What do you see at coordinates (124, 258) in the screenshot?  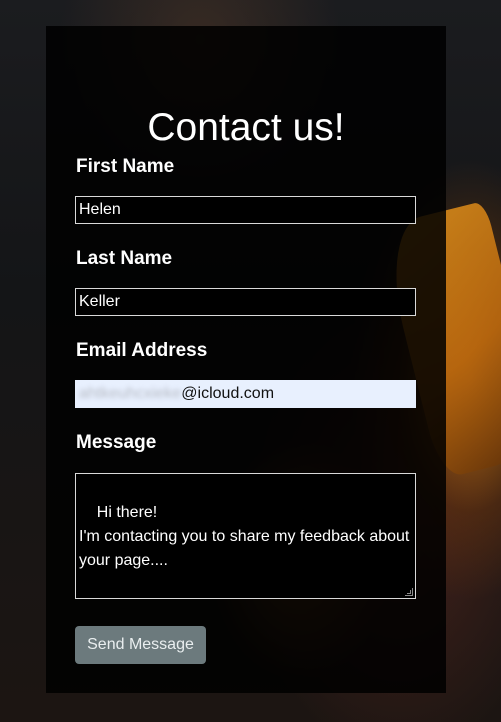 I see `last-name-label: Last Name` at bounding box center [124, 258].